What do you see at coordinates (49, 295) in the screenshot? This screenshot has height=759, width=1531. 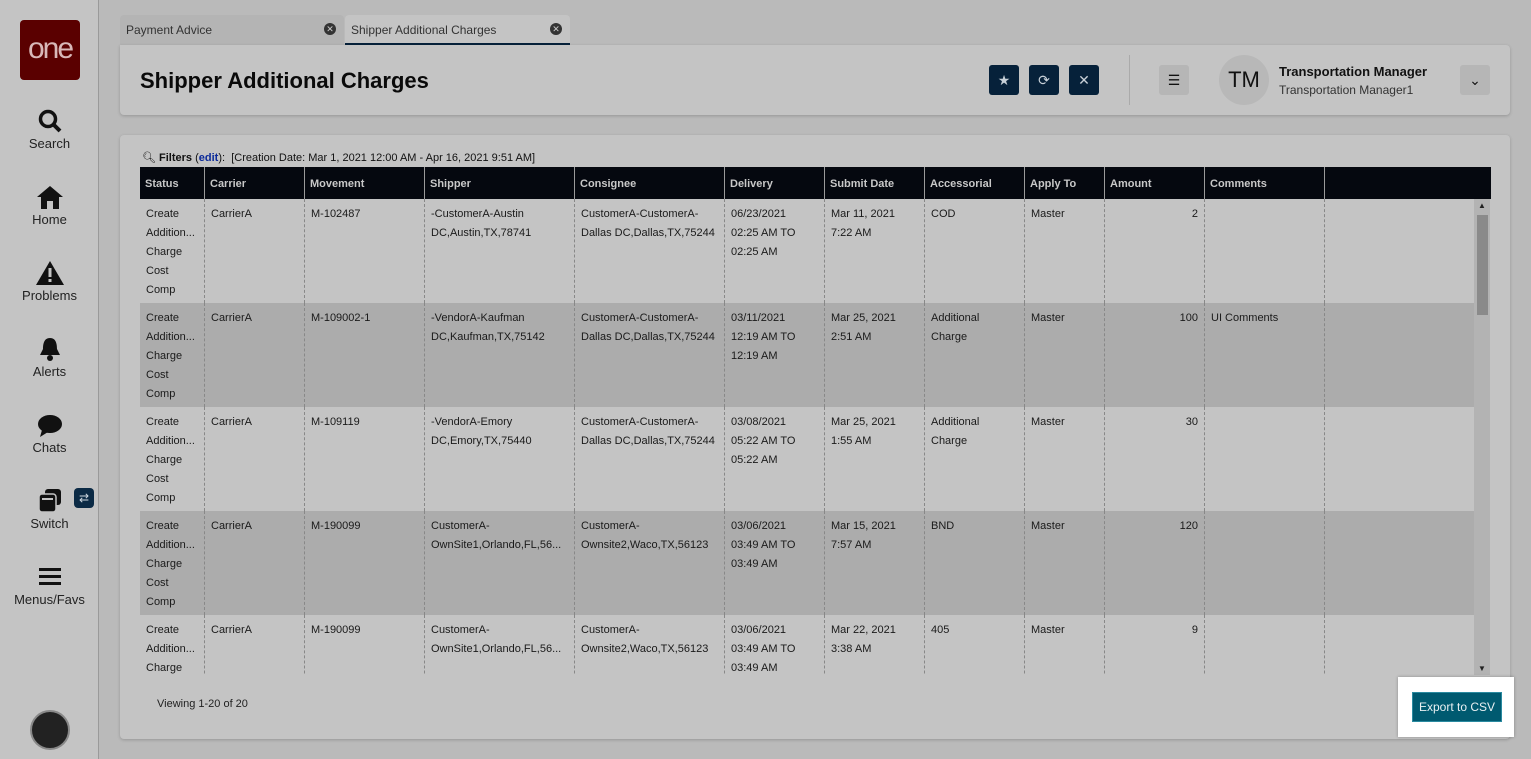 I see `sidebar-item-label: Problems` at bounding box center [49, 295].